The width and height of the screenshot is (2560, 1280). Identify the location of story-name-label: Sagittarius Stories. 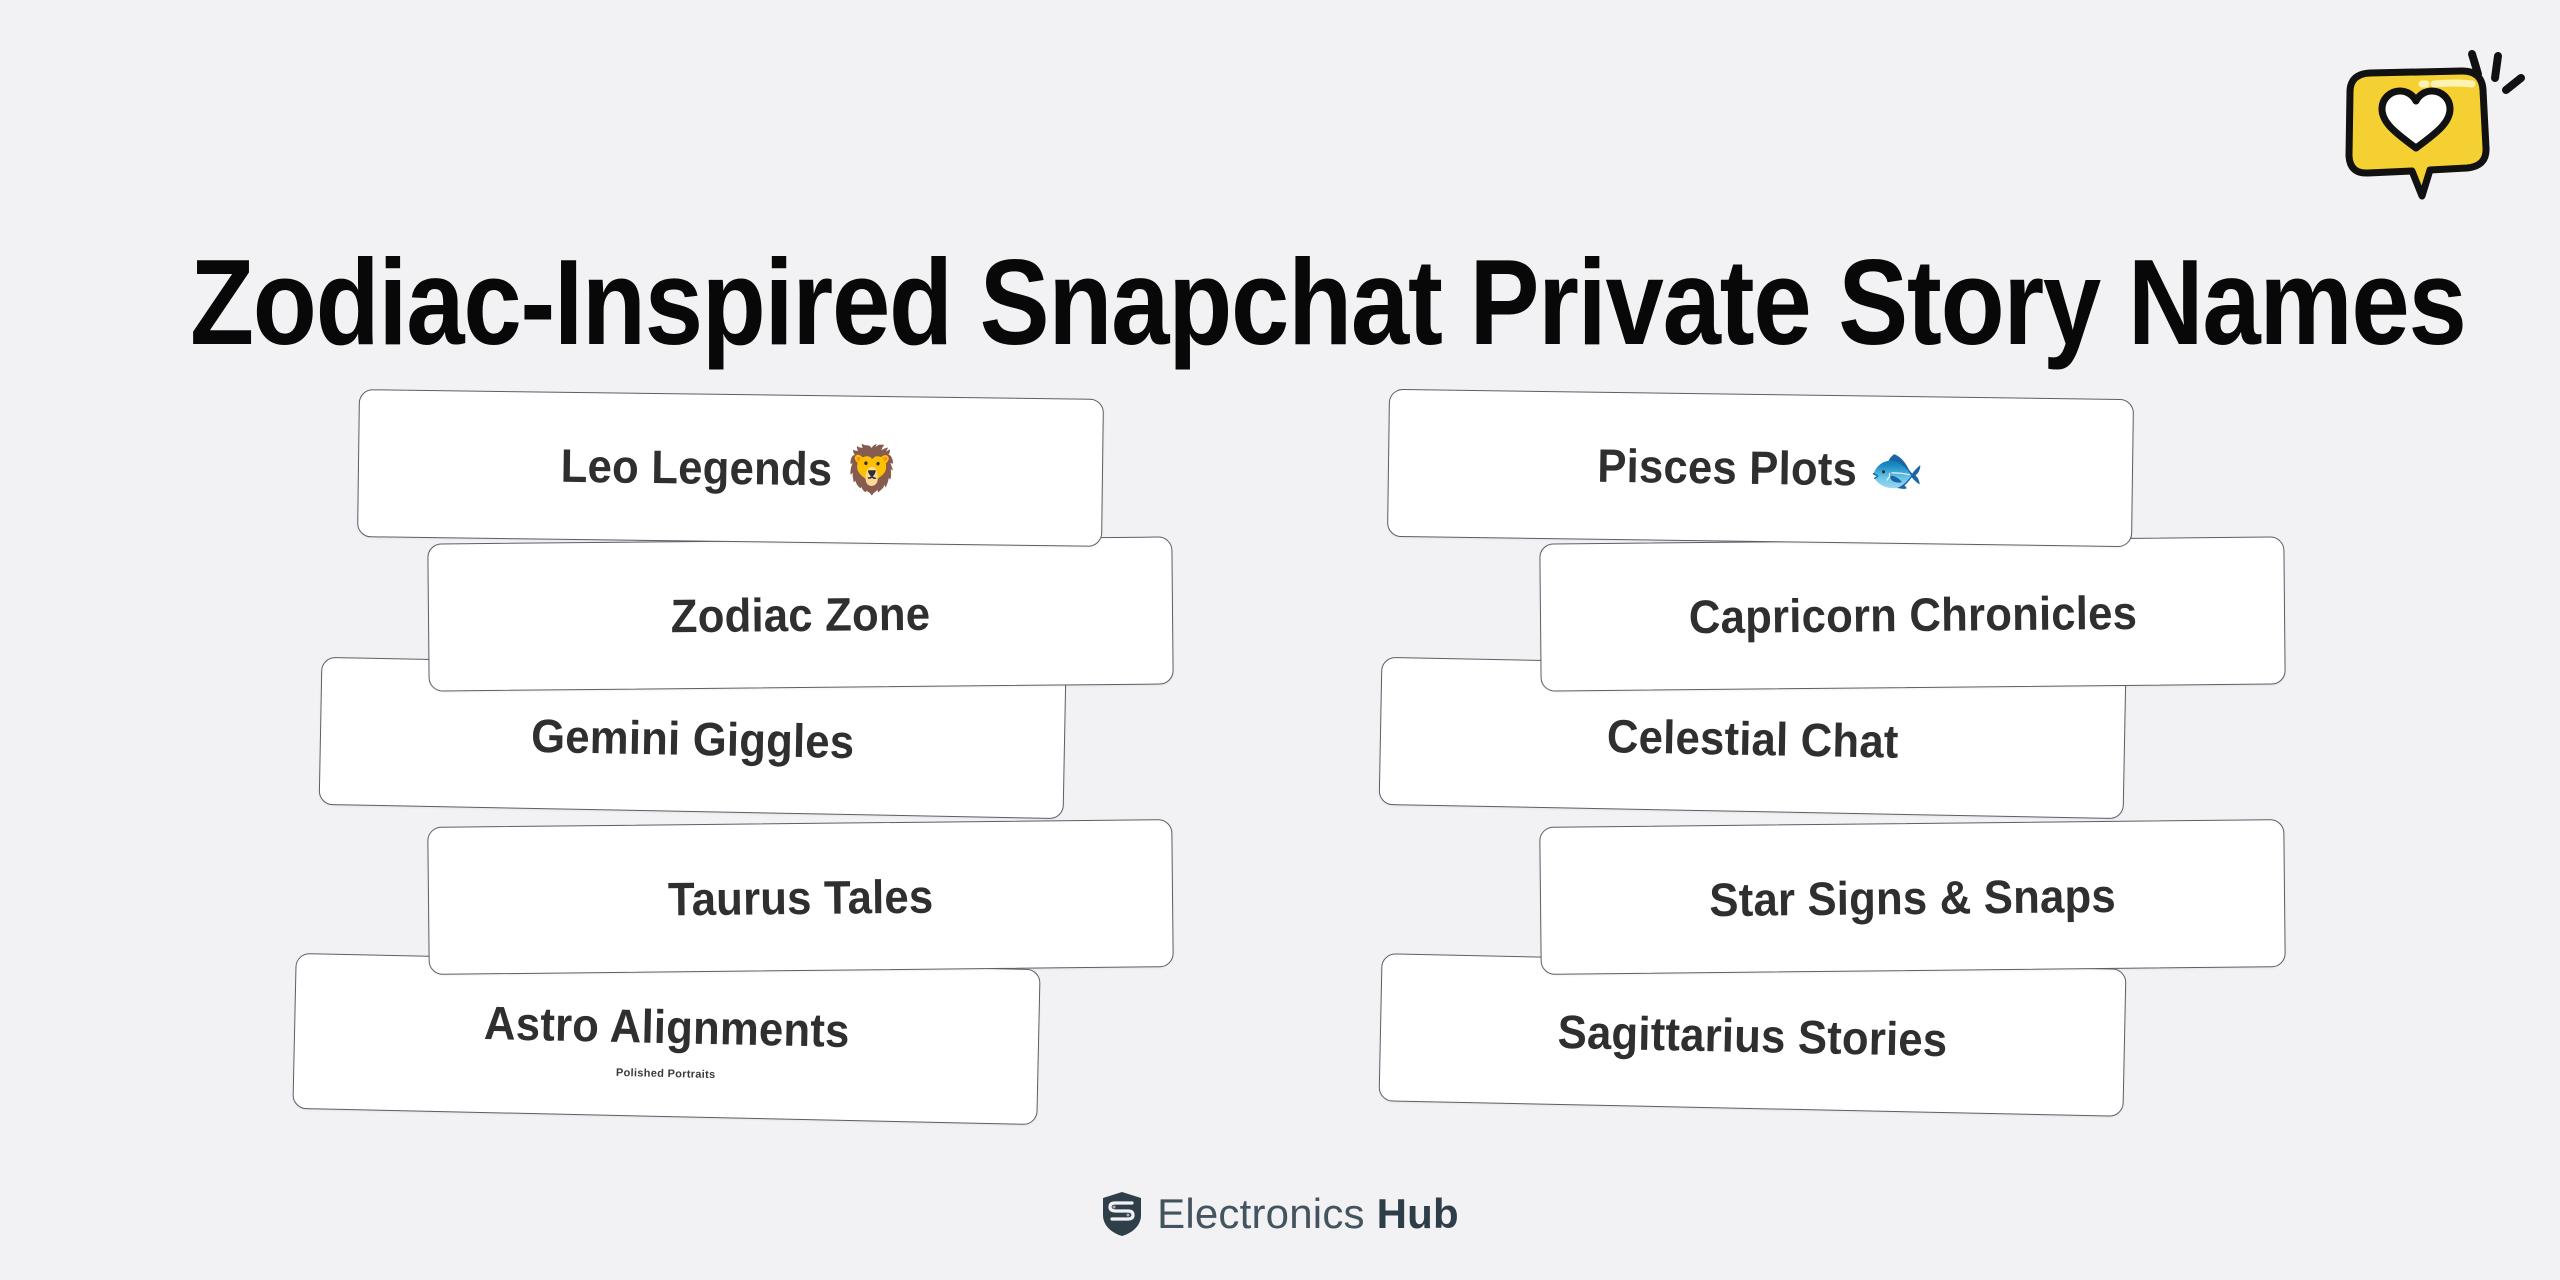
(1752, 1035).